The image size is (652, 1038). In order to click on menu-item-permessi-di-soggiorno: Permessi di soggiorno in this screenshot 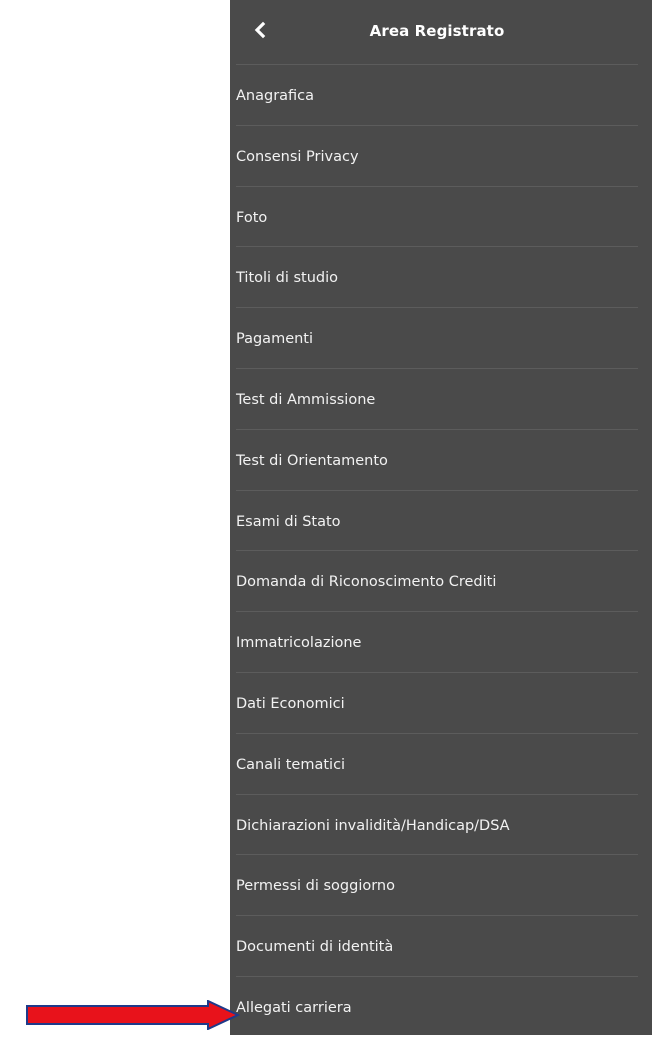, I will do `click(437, 886)`.